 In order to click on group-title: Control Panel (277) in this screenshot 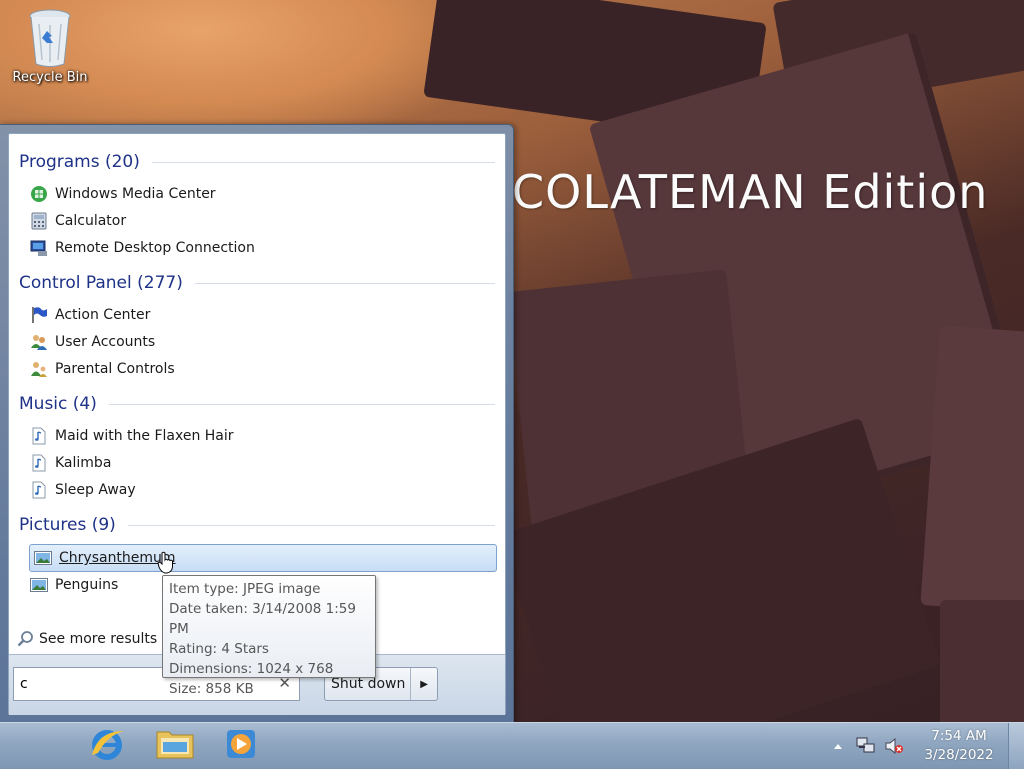, I will do `click(101, 283)`.